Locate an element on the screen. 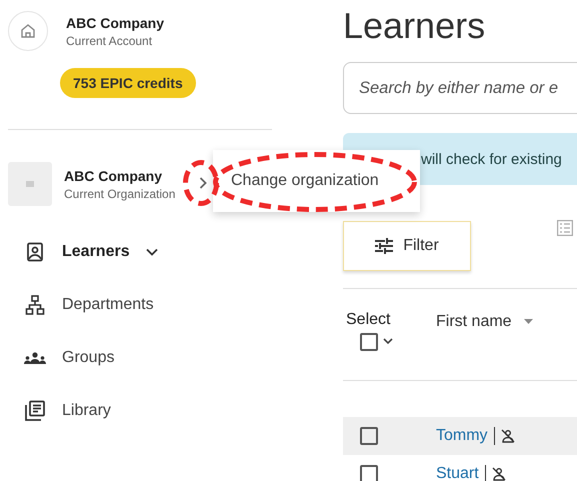 This screenshot has width=577, height=481. image-icon is located at coordinates (30, 184).